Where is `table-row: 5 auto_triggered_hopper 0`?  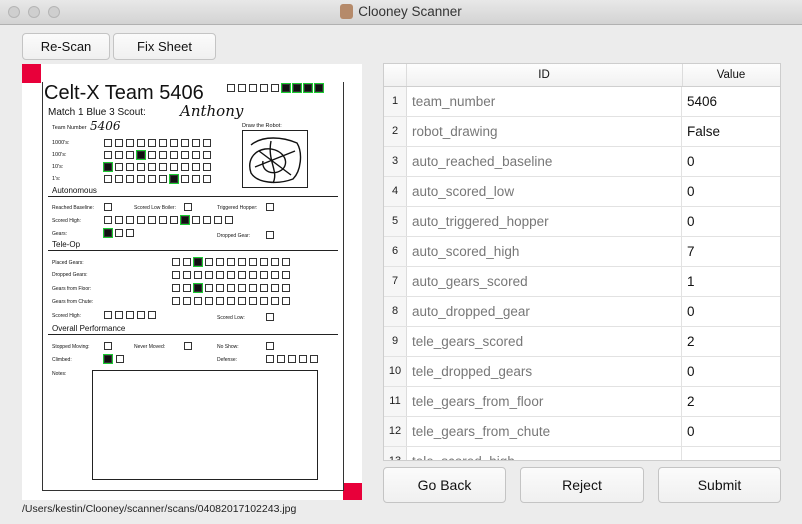 table-row: 5 auto_triggered_hopper 0 is located at coordinates (582, 222).